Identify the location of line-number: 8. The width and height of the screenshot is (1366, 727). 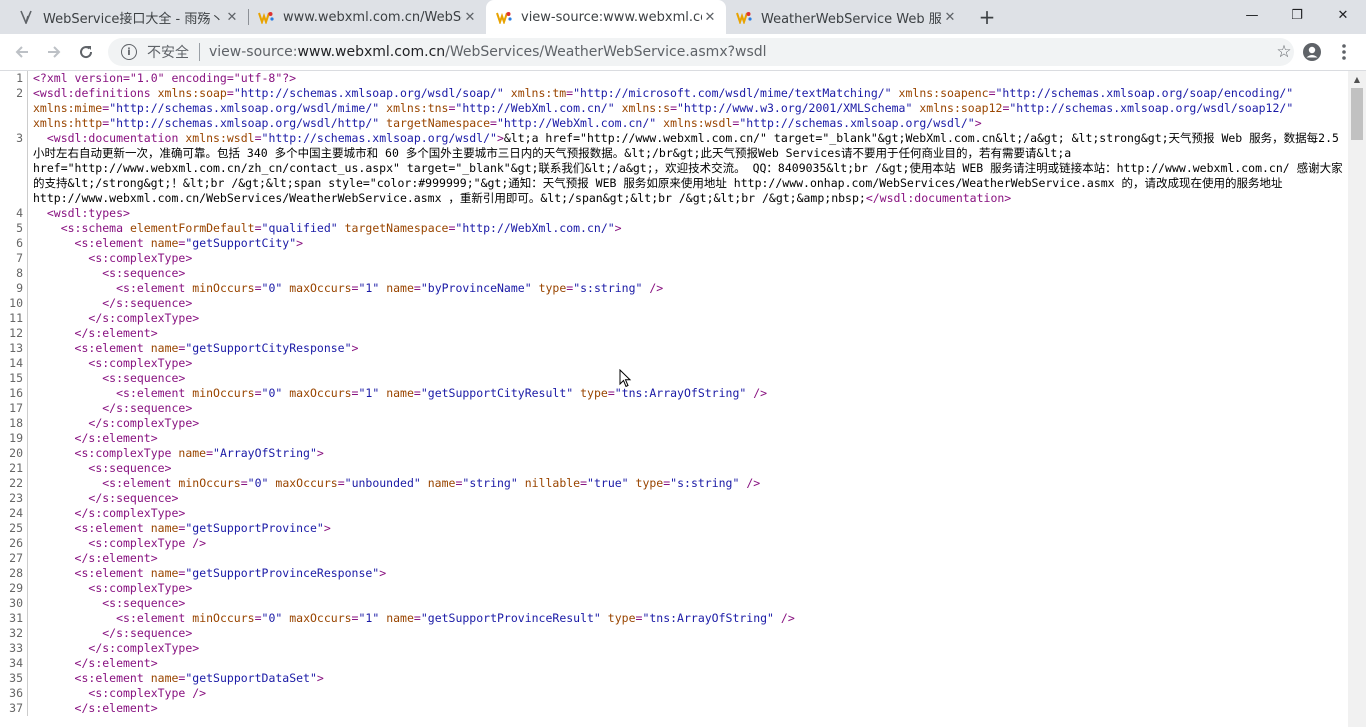
(19, 273).